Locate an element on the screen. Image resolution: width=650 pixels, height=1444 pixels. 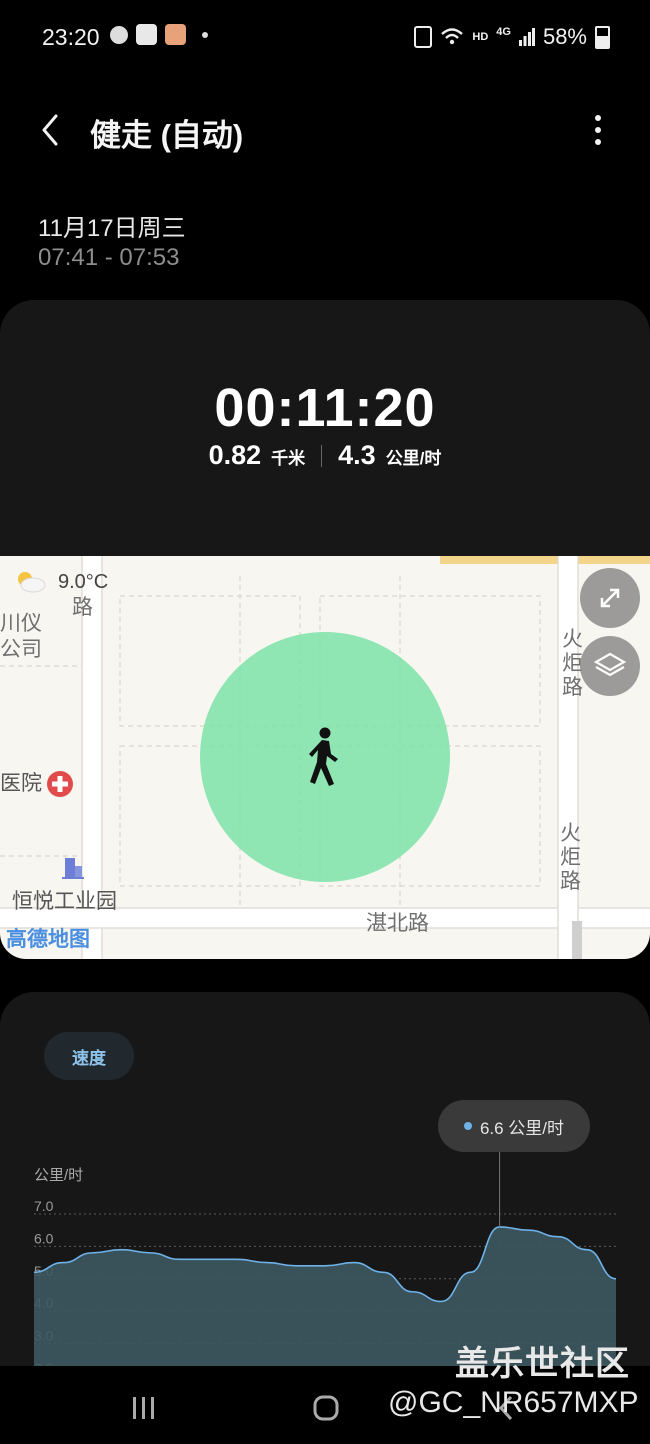
notification-more-dot-icon is located at coordinates (205, 34).